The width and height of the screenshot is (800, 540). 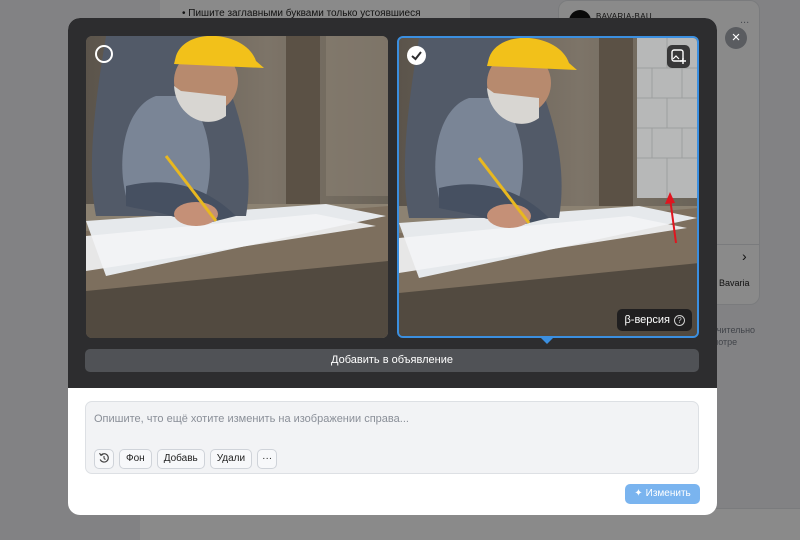 I want to click on chip-add: Добавь, so click(x=180, y=459).